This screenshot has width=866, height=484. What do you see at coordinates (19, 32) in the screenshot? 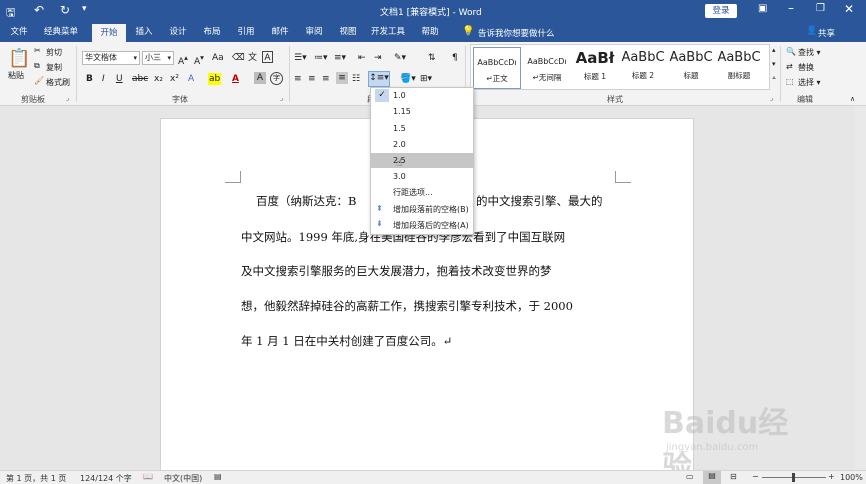
I see `tab-file: 文件` at bounding box center [19, 32].